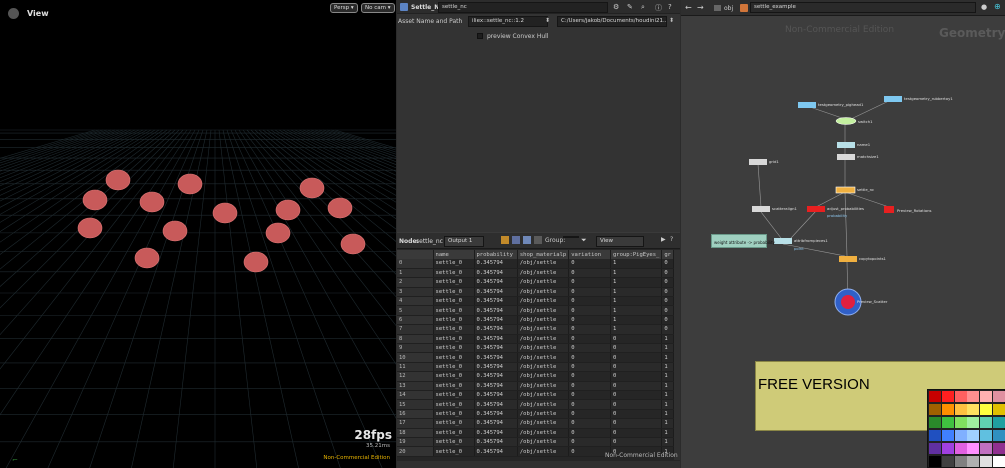  What do you see at coordinates (671, 239) in the screenshot?
I see `help-icon: ?` at bounding box center [671, 239].